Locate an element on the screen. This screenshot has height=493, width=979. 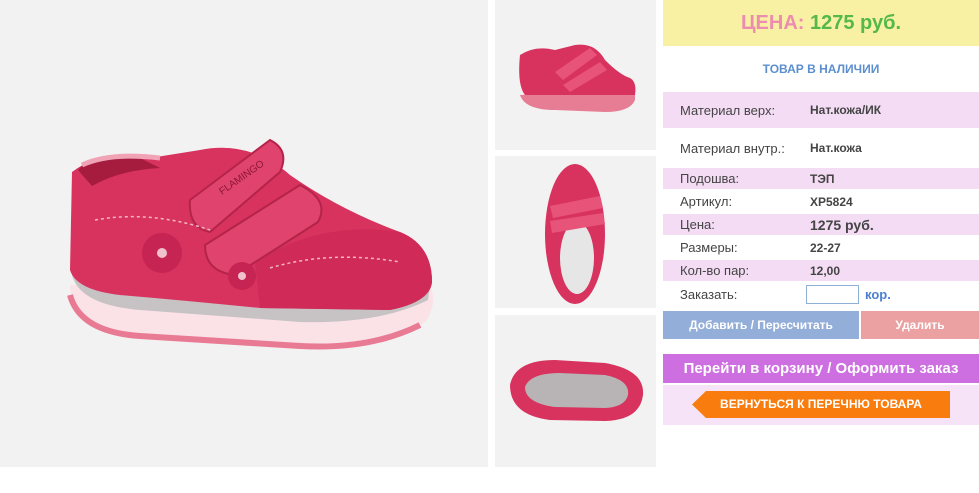
prop-value: 1275 руб. is located at coordinates (892, 224).